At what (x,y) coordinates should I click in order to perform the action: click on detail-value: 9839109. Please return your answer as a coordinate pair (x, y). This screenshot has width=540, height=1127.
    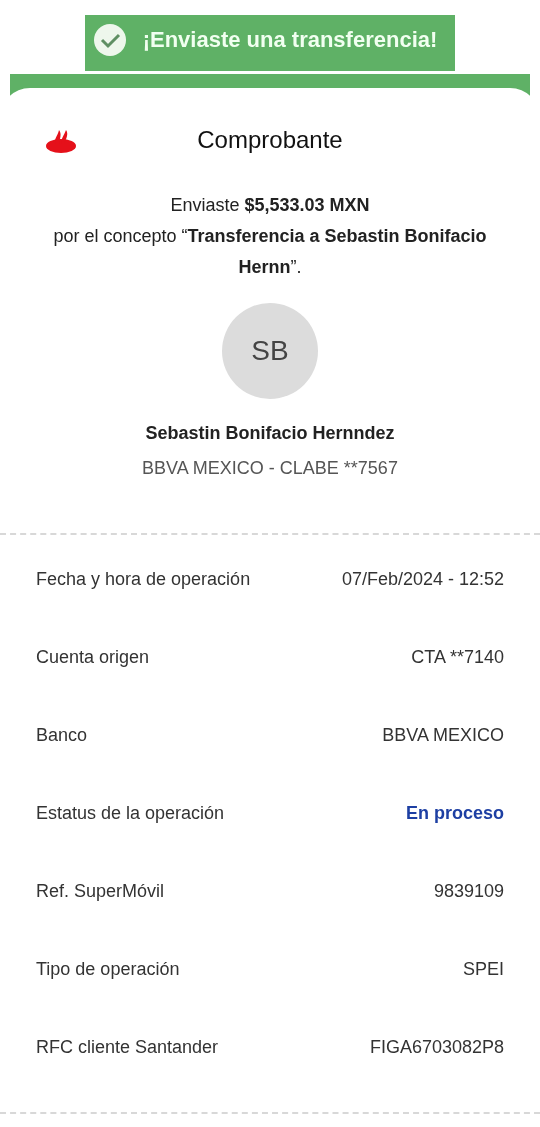
    Looking at the image, I should click on (468, 891).